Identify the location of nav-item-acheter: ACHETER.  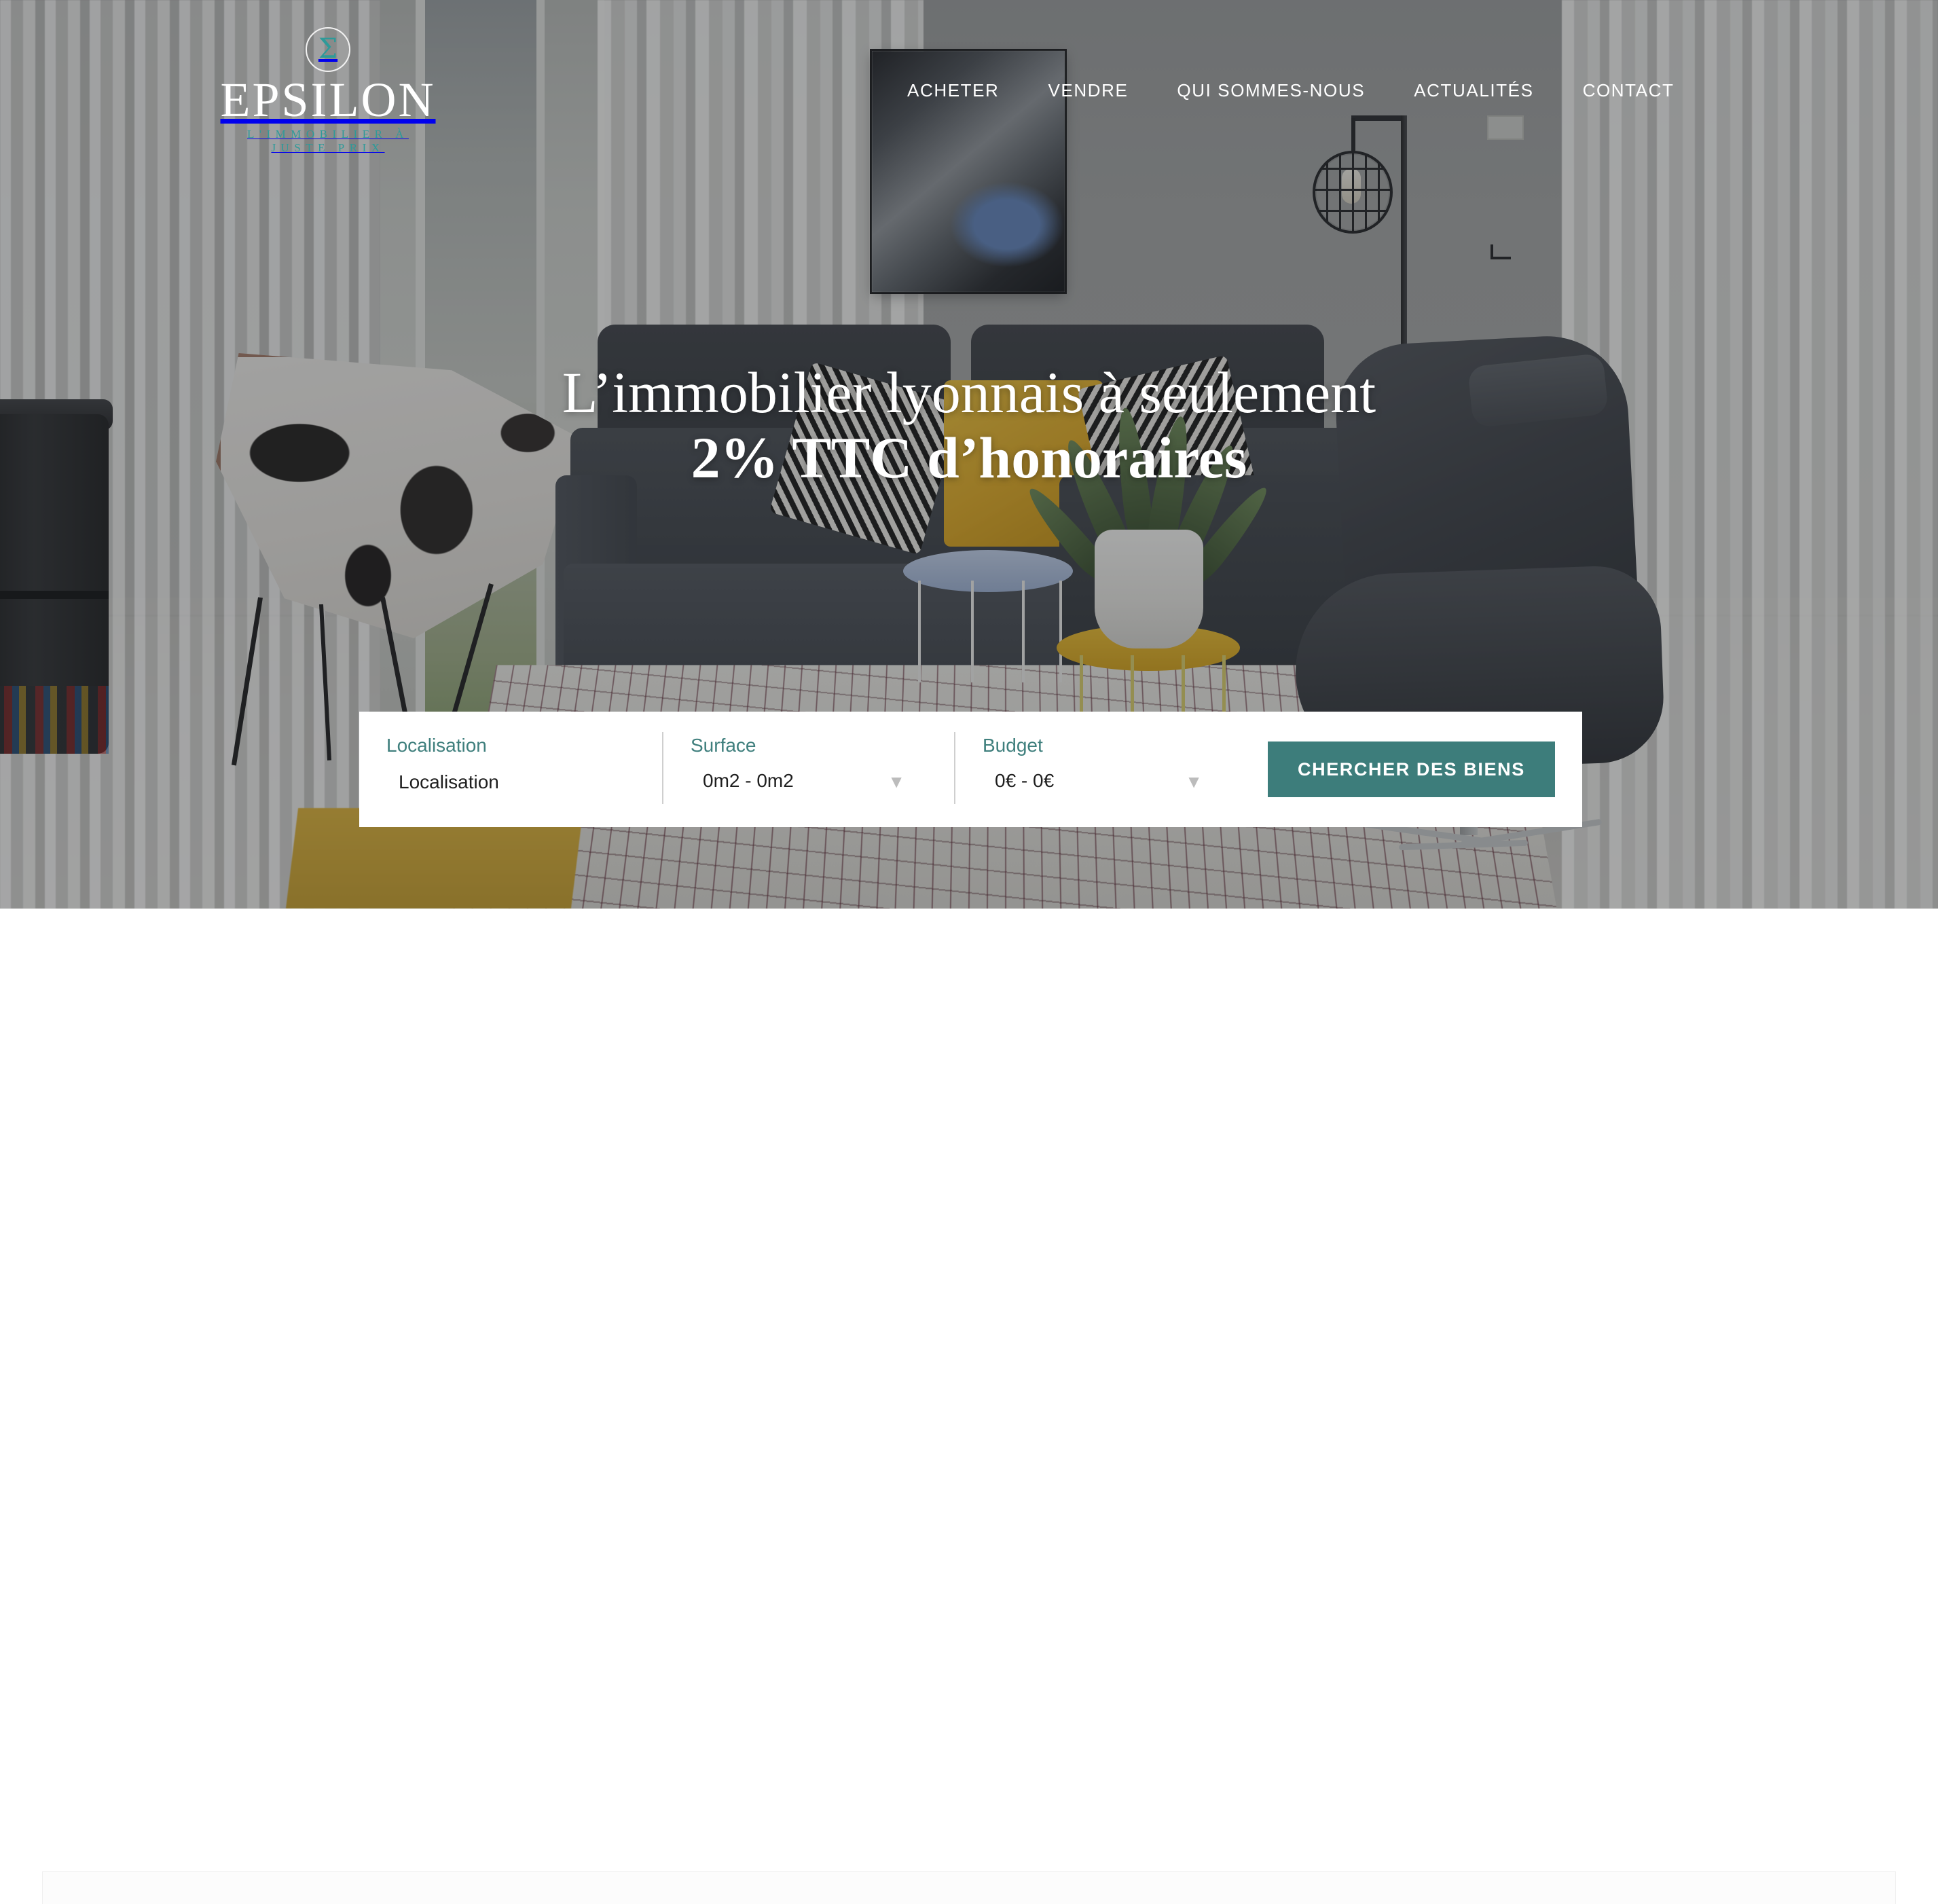
(953, 90).